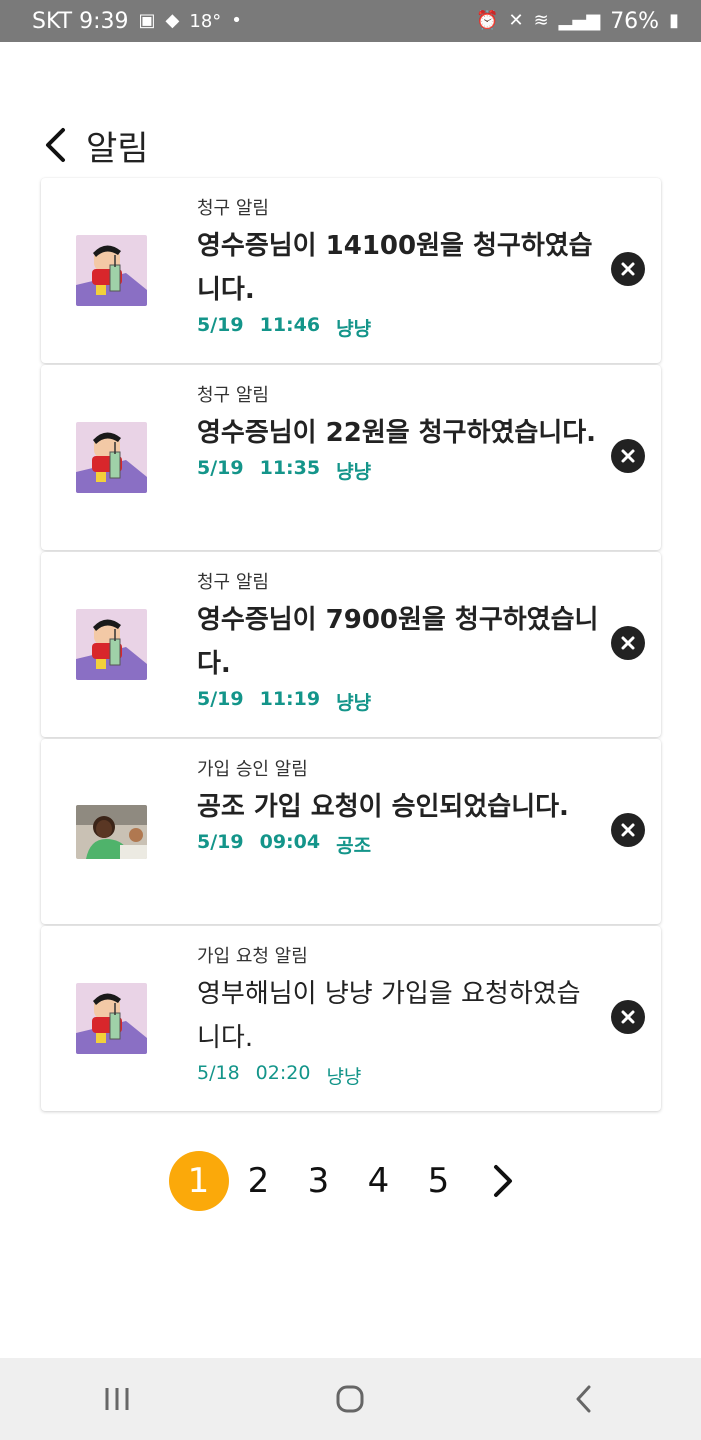 The height and width of the screenshot is (1440, 701). Describe the element at coordinates (395, 268) in the screenshot. I see `notification-message: 영수증님이 14100원을 청구하였습니다.` at that location.